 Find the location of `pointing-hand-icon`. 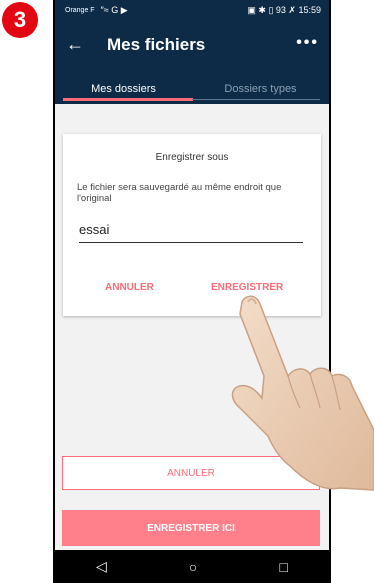

pointing-hand-icon is located at coordinates (302, 393).